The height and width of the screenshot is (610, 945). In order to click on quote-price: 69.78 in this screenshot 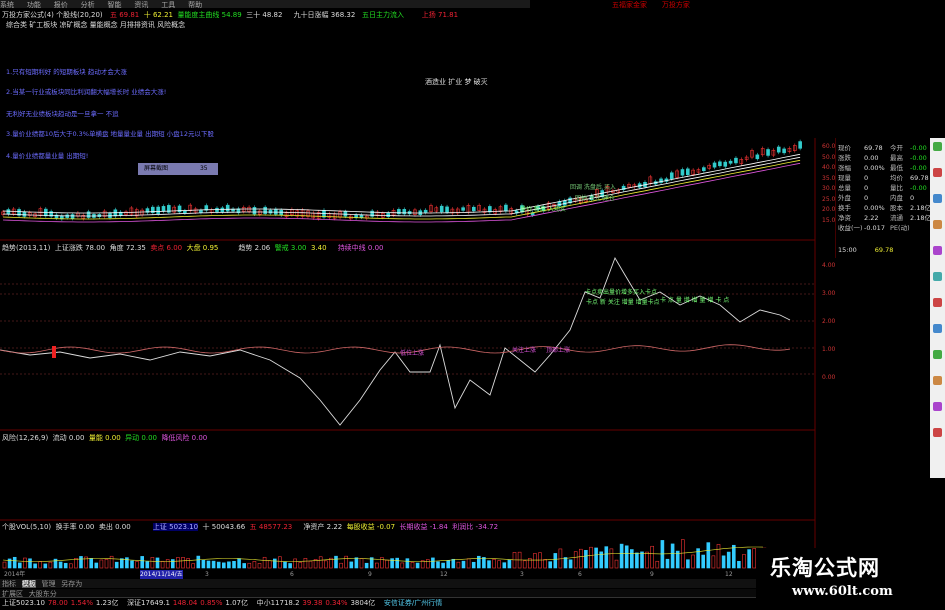, I will do `click(884, 250)`.